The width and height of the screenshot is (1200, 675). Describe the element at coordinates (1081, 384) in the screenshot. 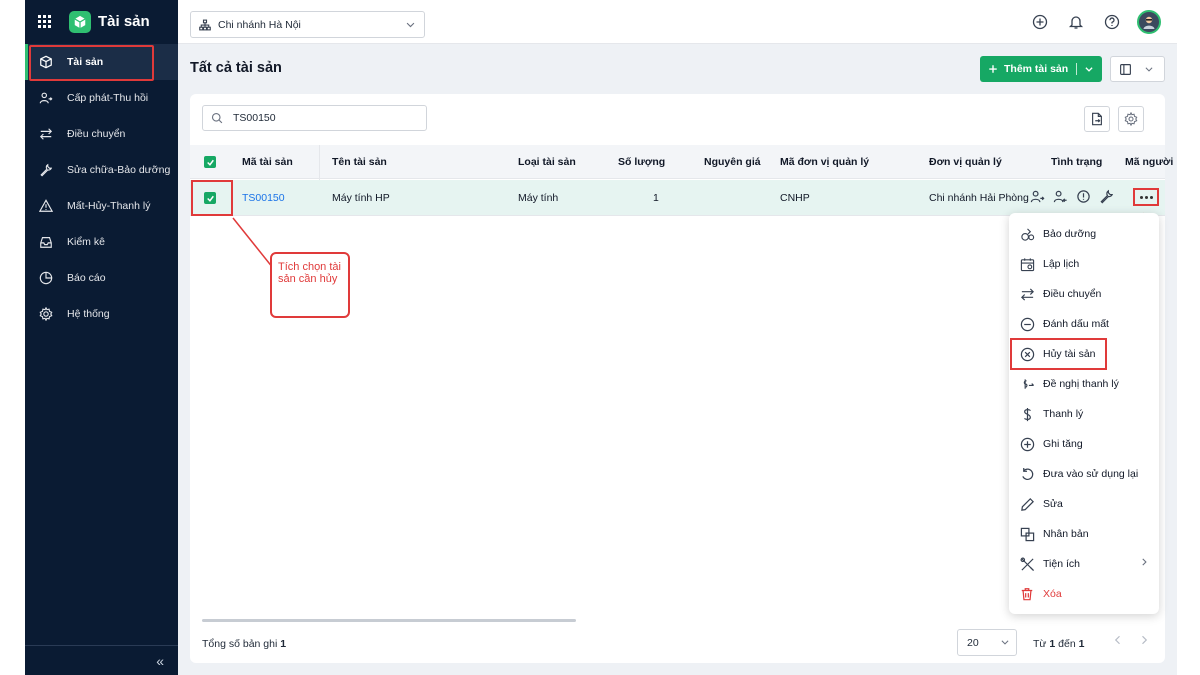

I see `menu-item-label: Đề nghị thanh lý` at that location.